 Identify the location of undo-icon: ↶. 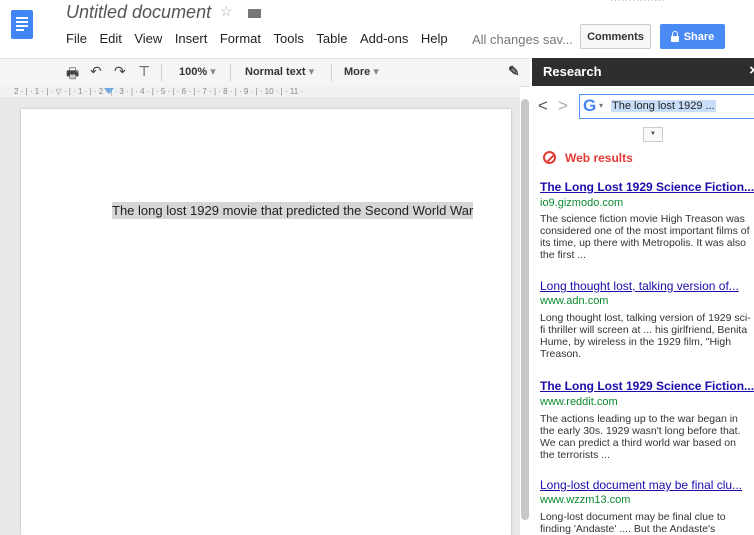
(96, 71).